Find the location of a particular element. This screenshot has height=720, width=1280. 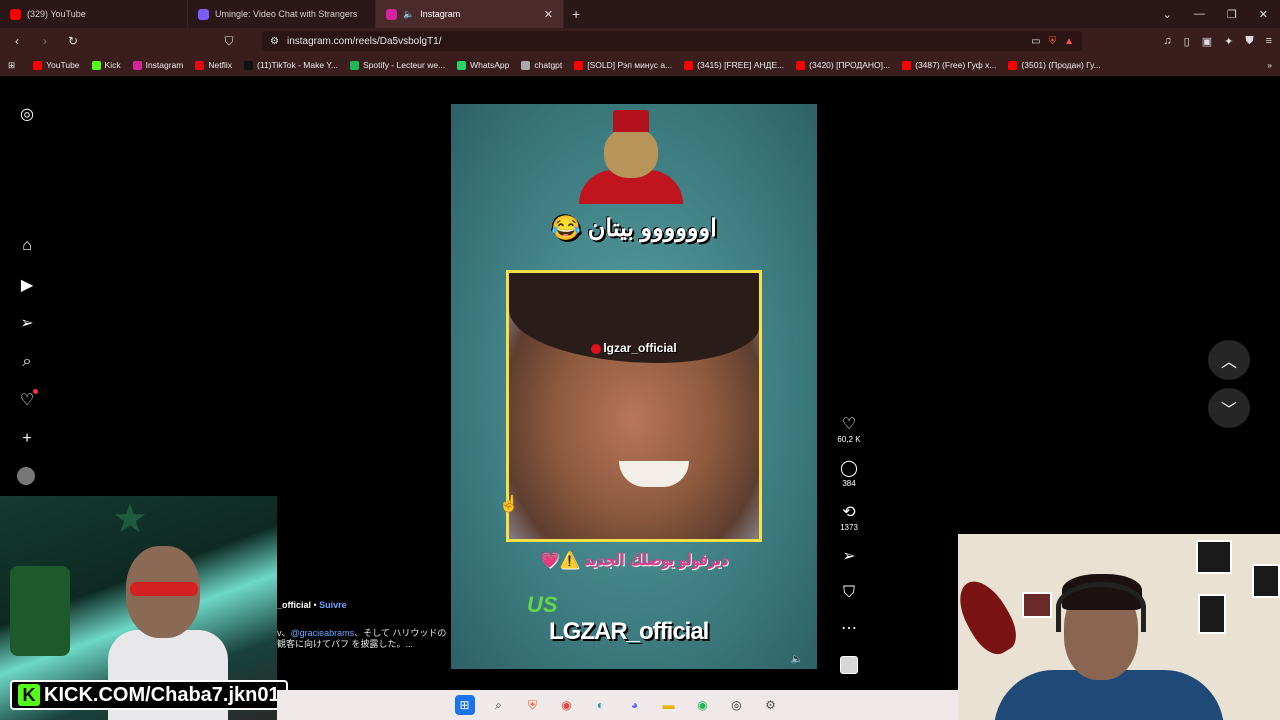

wallet-icon: ▣ is located at coordinates (1207, 41).